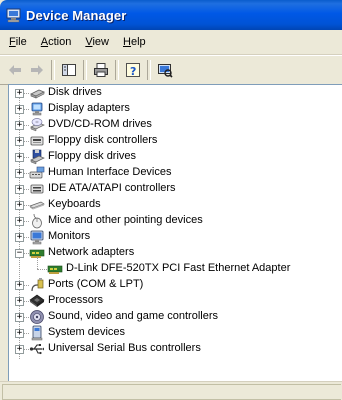 The image size is (342, 400). Describe the element at coordinates (112, 188) in the screenshot. I see `tree-item-label: IDE ATA/ATAPI controllers` at that location.